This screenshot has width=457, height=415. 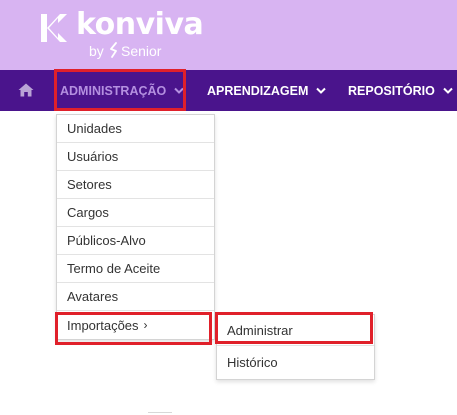 What do you see at coordinates (113, 50) in the screenshot?
I see `senior-s-icon` at bounding box center [113, 50].